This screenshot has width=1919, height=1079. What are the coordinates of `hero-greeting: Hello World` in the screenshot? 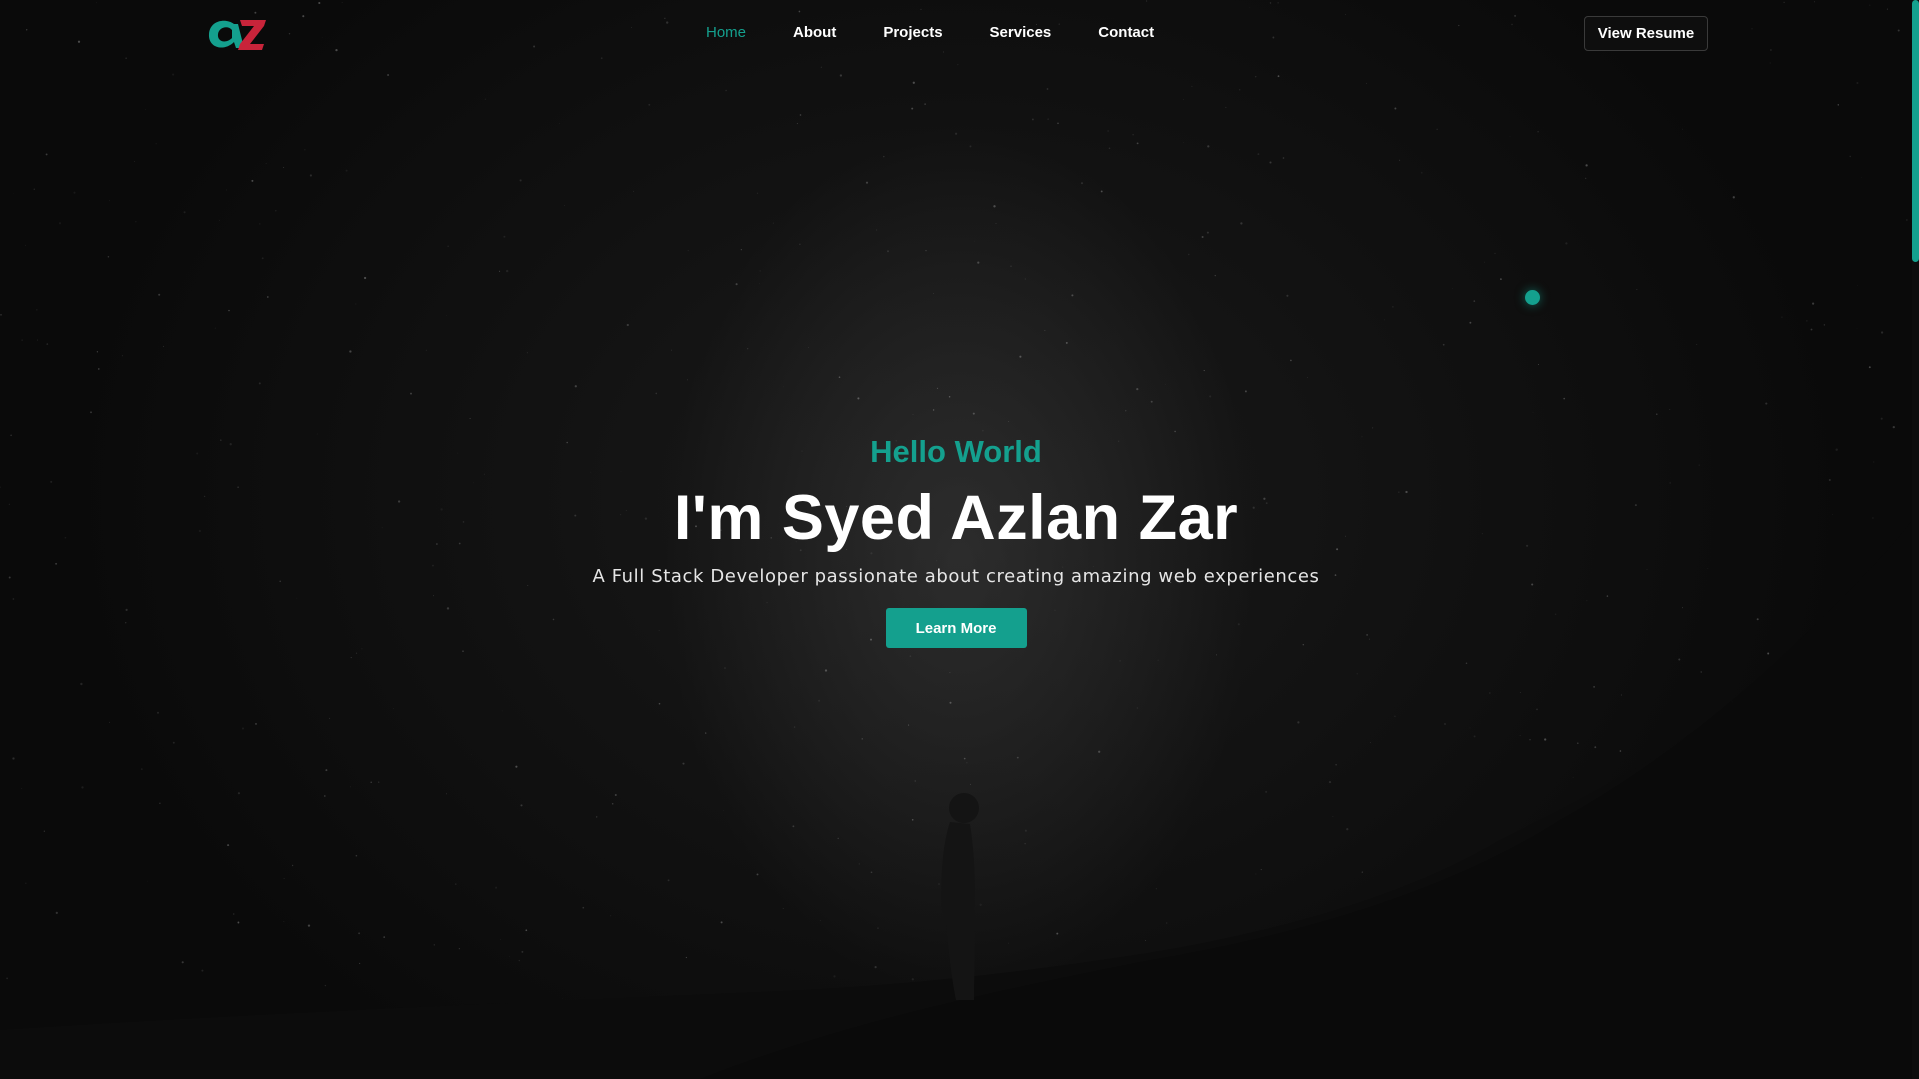 It's located at (956, 451).